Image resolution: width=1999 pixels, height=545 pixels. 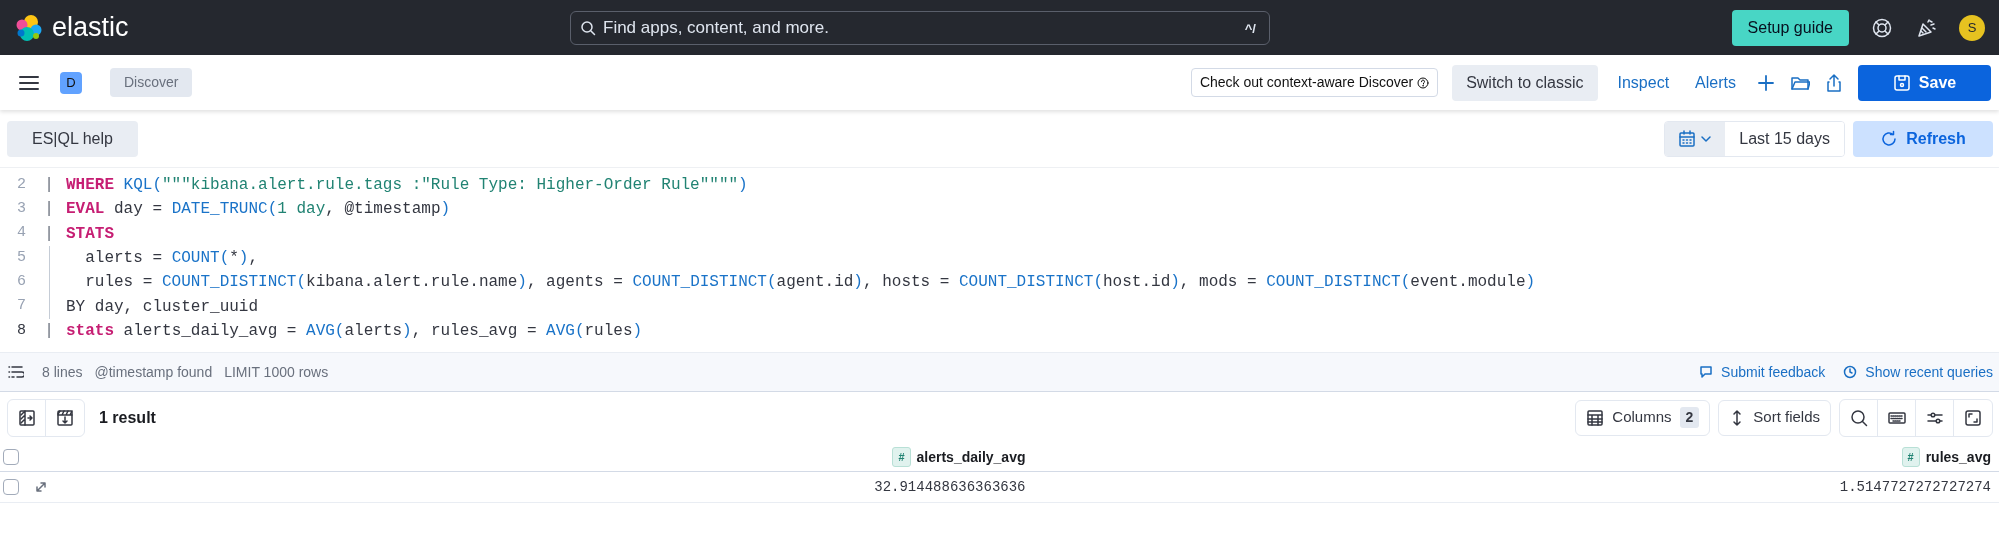 What do you see at coordinates (1926, 27) in the screenshot?
I see `party-popper-icon` at bounding box center [1926, 27].